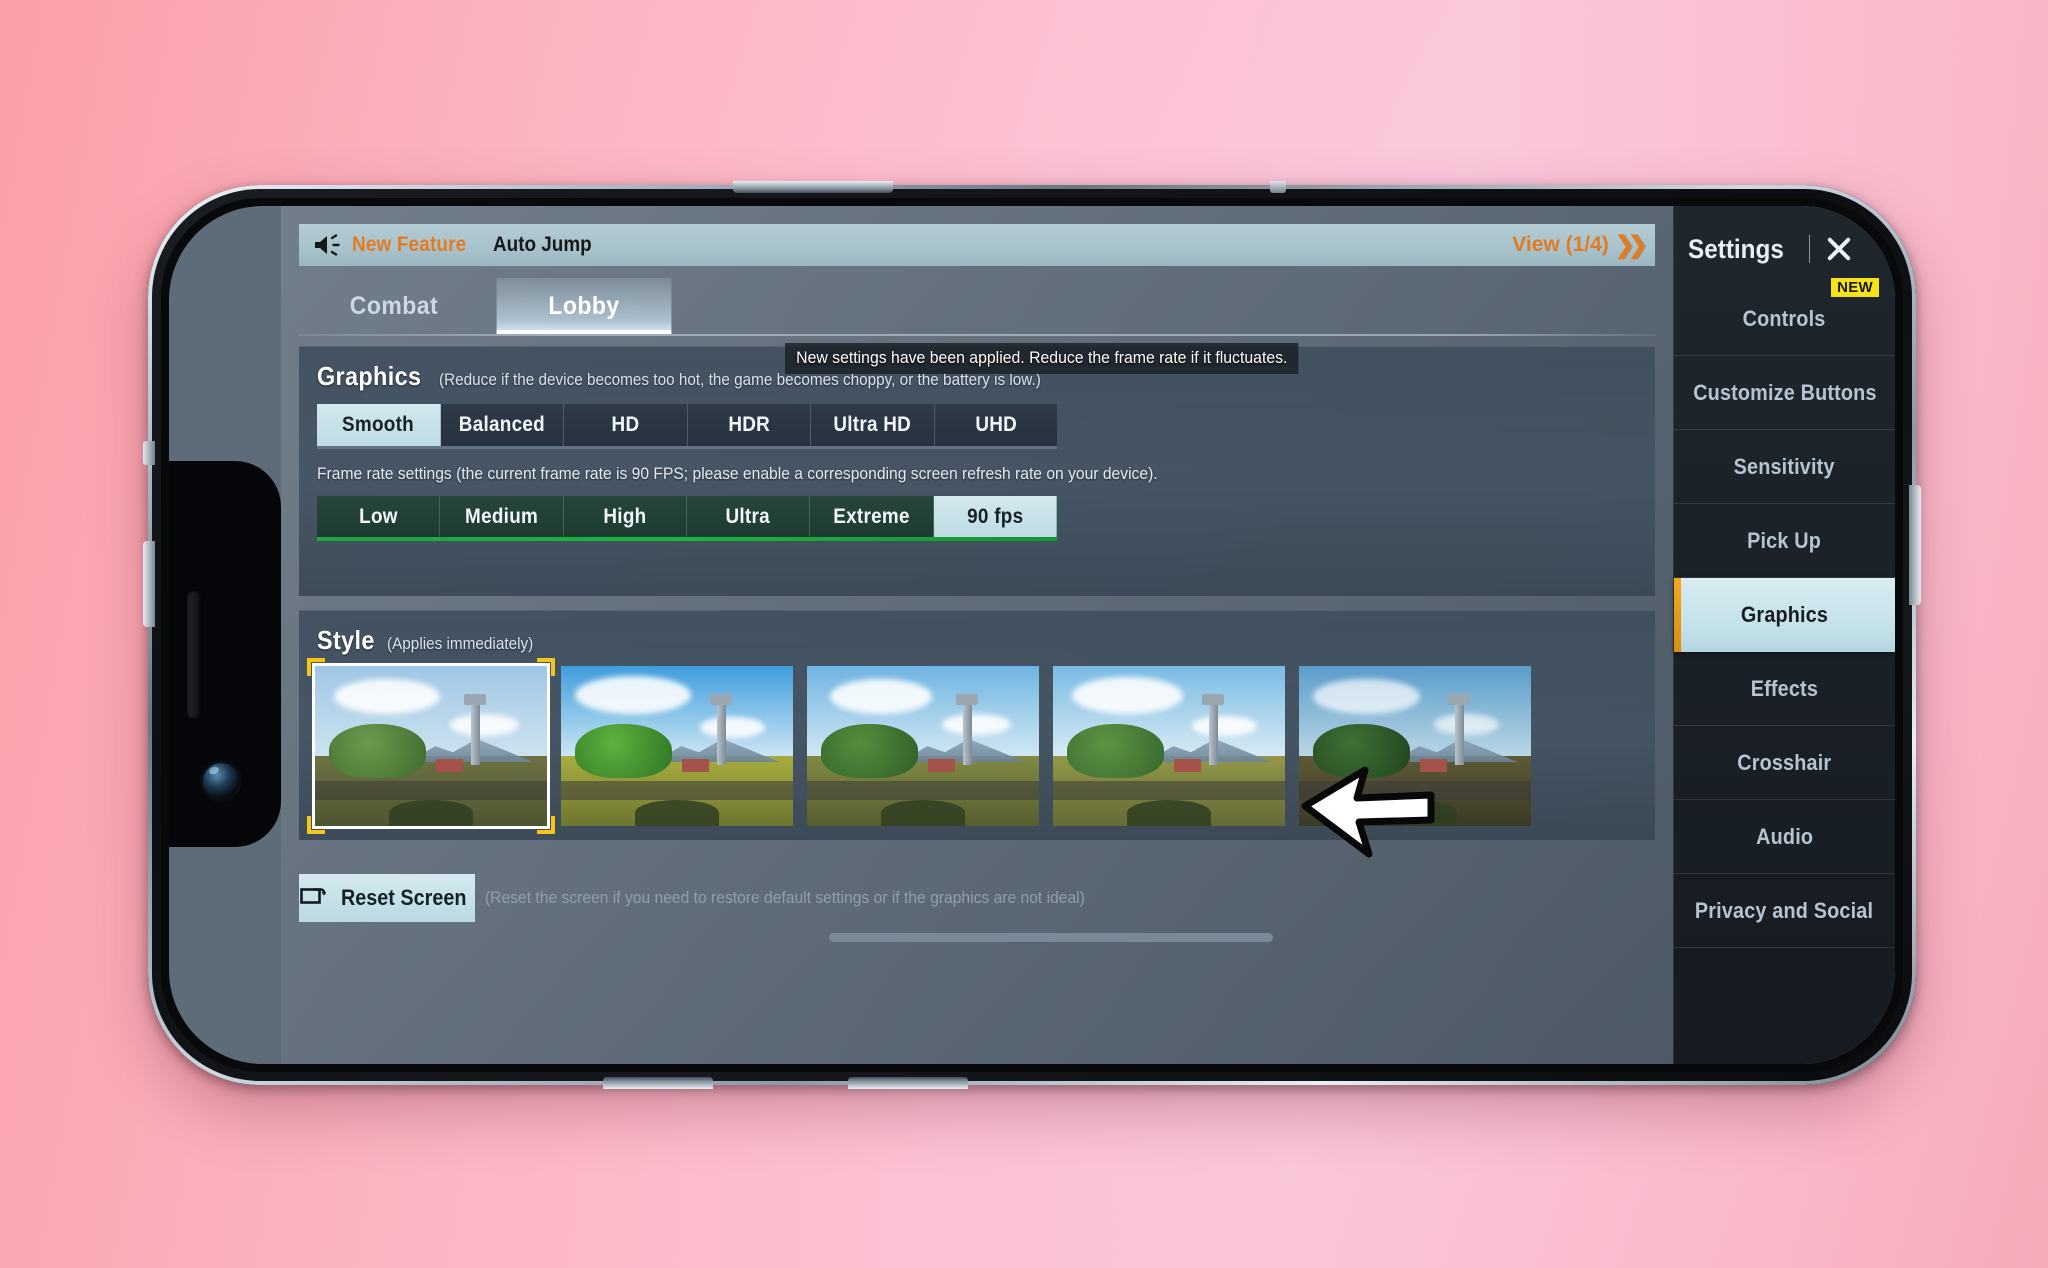 The image size is (2048, 1268). What do you see at coordinates (584, 306) in the screenshot?
I see `tab-lobby: Lobby` at bounding box center [584, 306].